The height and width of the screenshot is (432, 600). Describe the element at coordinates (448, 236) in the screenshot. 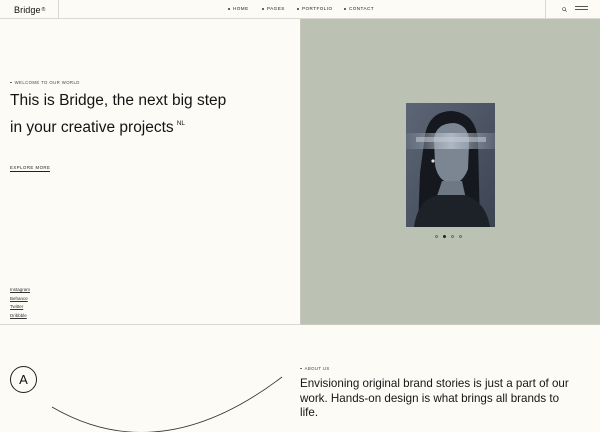

I see `slider-dots` at that location.